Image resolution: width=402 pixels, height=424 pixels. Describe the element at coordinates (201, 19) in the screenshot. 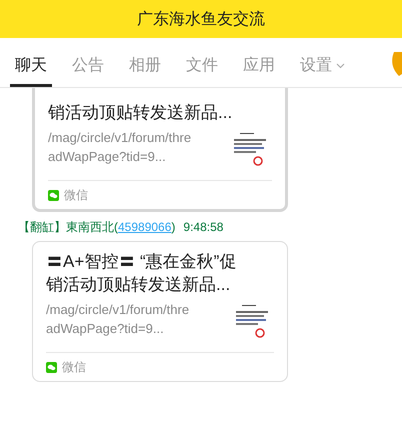

I see `window-title: 广东海水鱼友交流` at that location.